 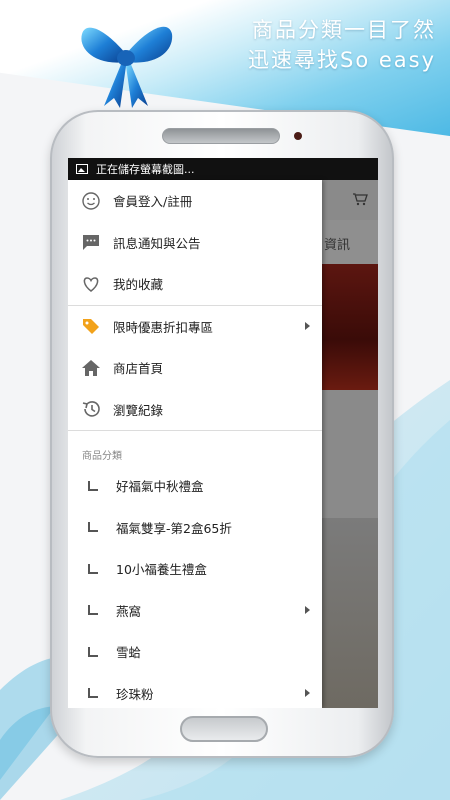 I want to click on category-label: 好福氣中秋禮盒, so click(x=160, y=487).